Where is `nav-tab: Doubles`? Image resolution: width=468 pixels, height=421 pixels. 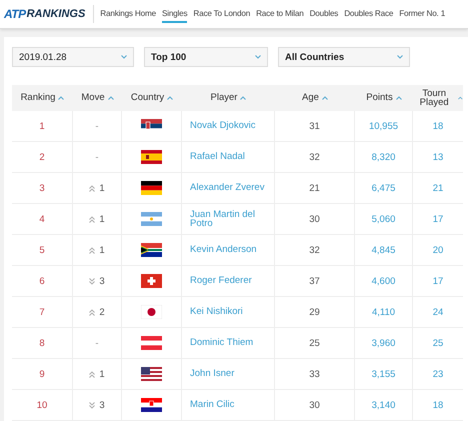
nav-tab: Doubles is located at coordinates (324, 14).